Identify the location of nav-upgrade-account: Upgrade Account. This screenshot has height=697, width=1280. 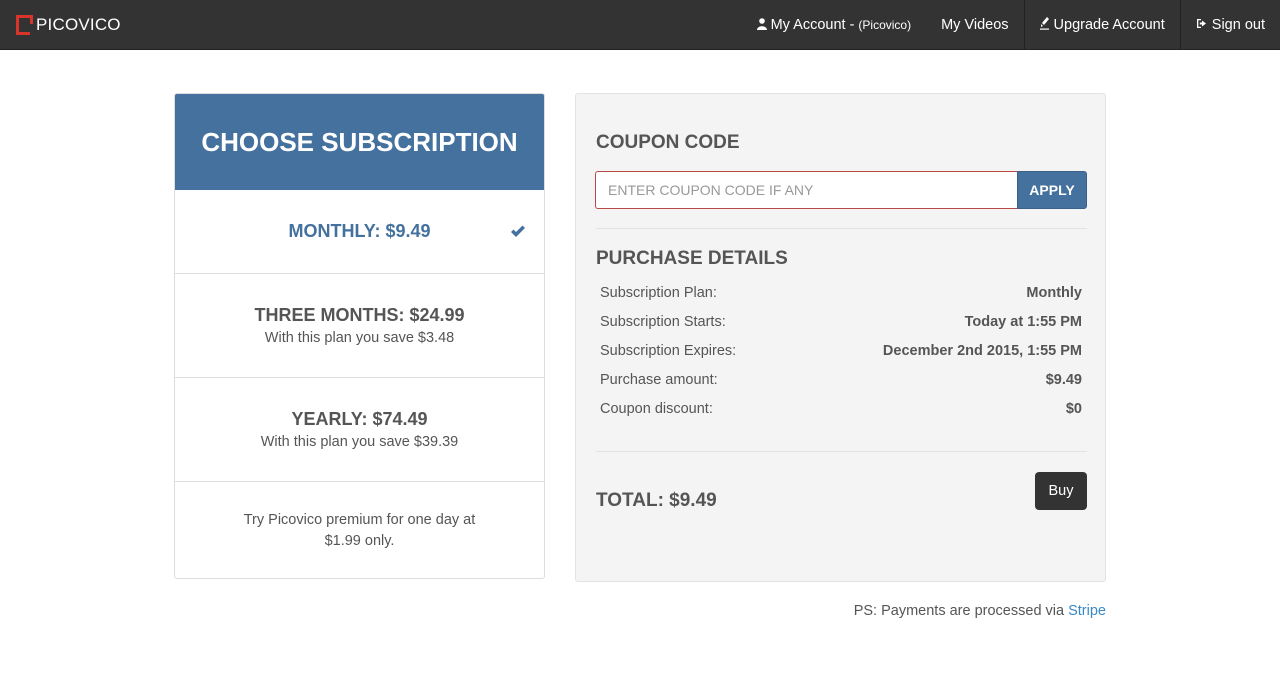
(1101, 25).